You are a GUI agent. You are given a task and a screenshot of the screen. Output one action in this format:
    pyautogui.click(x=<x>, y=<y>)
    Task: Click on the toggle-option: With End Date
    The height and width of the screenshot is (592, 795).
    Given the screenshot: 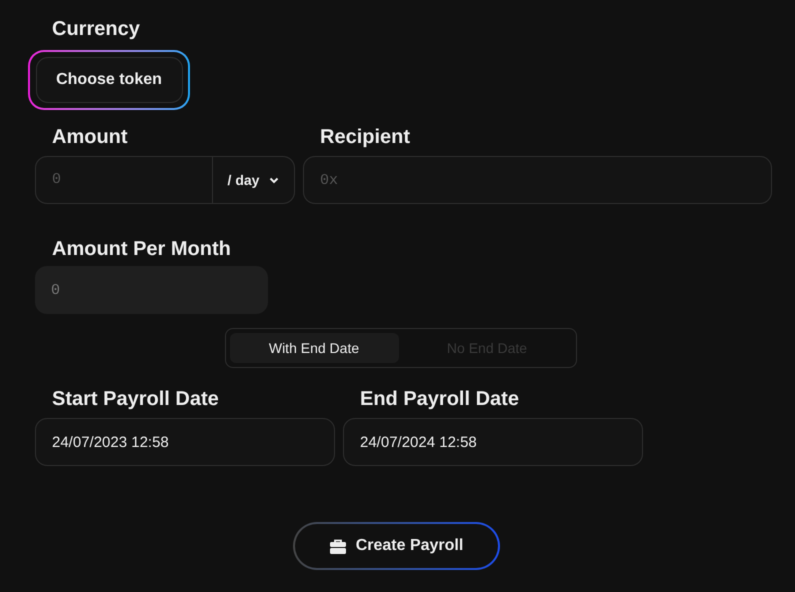 What is the action you would take?
    pyautogui.click(x=314, y=348)
    